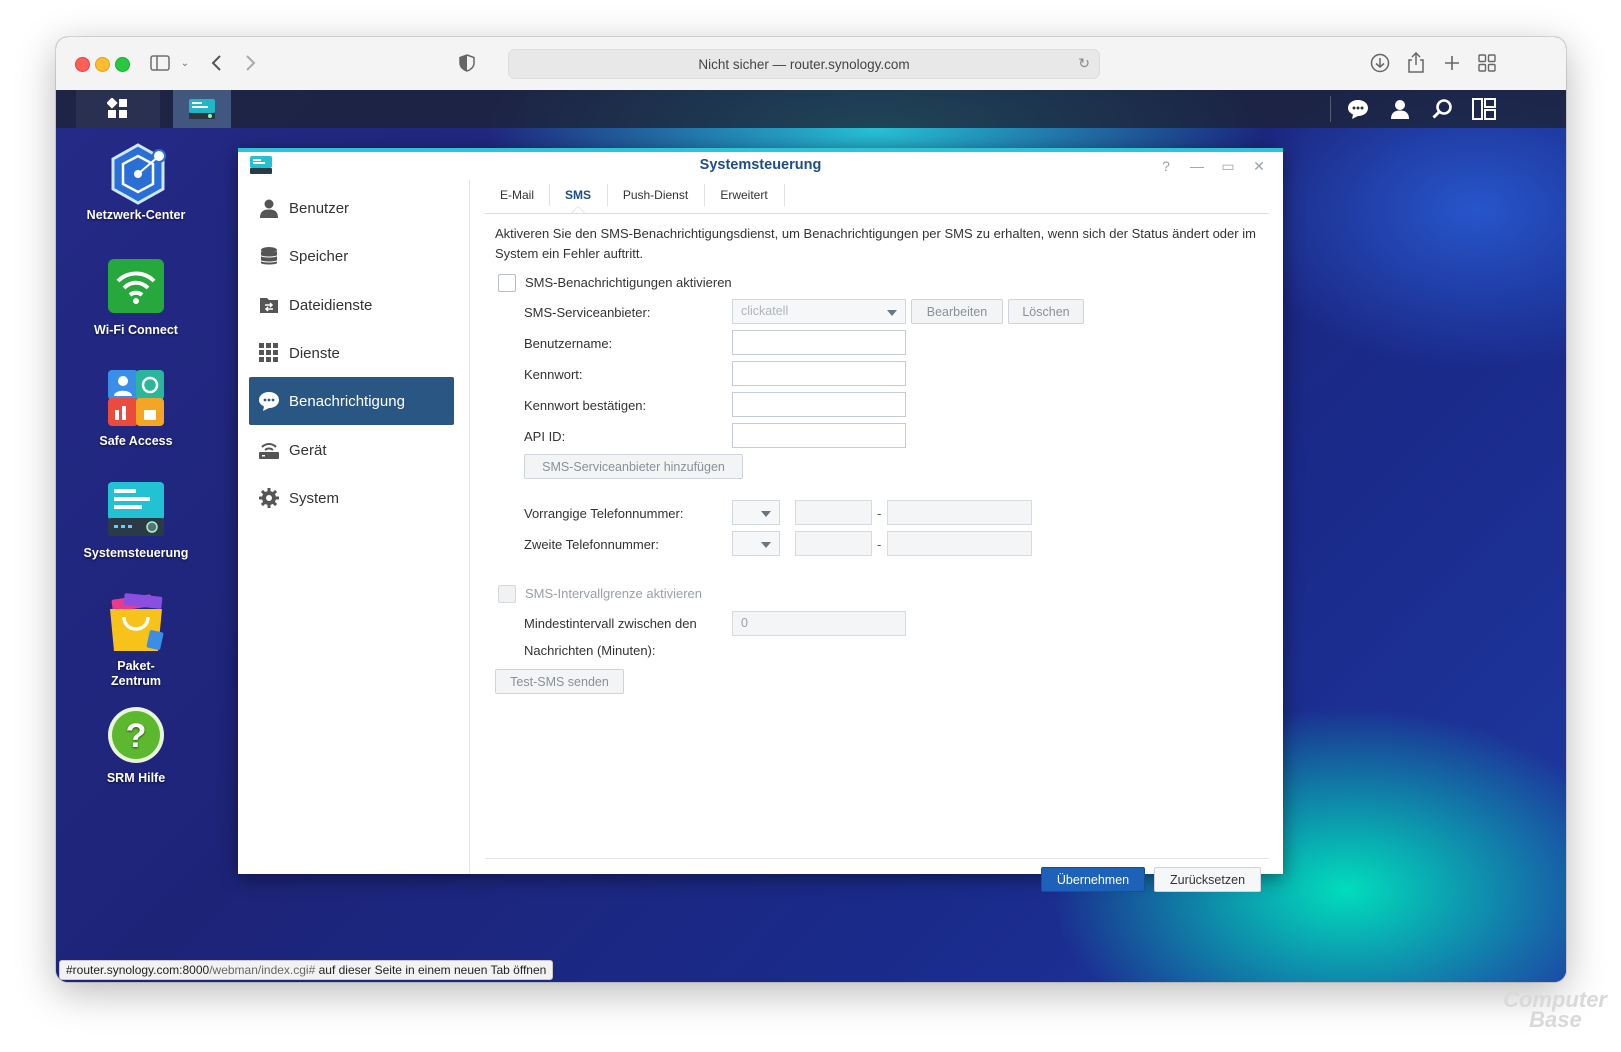  Describe the element at coordinates (819, 435) in the screenshot. I see `api-id-input` at that location.